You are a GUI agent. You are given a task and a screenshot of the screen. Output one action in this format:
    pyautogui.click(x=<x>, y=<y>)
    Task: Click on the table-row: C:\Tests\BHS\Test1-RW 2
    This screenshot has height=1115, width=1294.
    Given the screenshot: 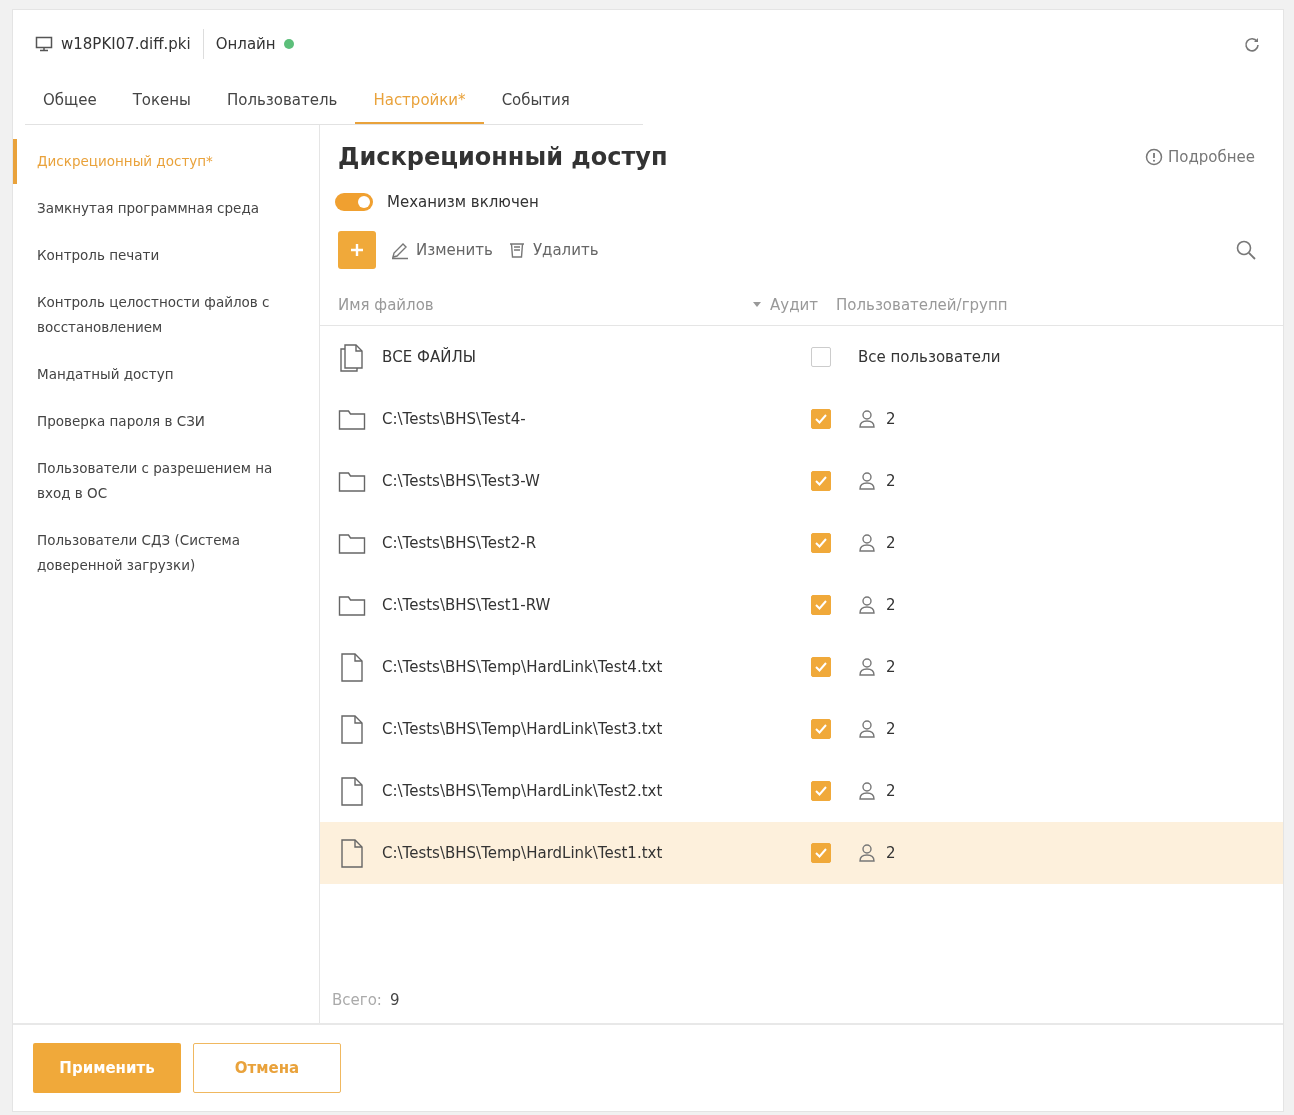 What is the action you would take?
    pyautogui.click(x=801, y=605)
    